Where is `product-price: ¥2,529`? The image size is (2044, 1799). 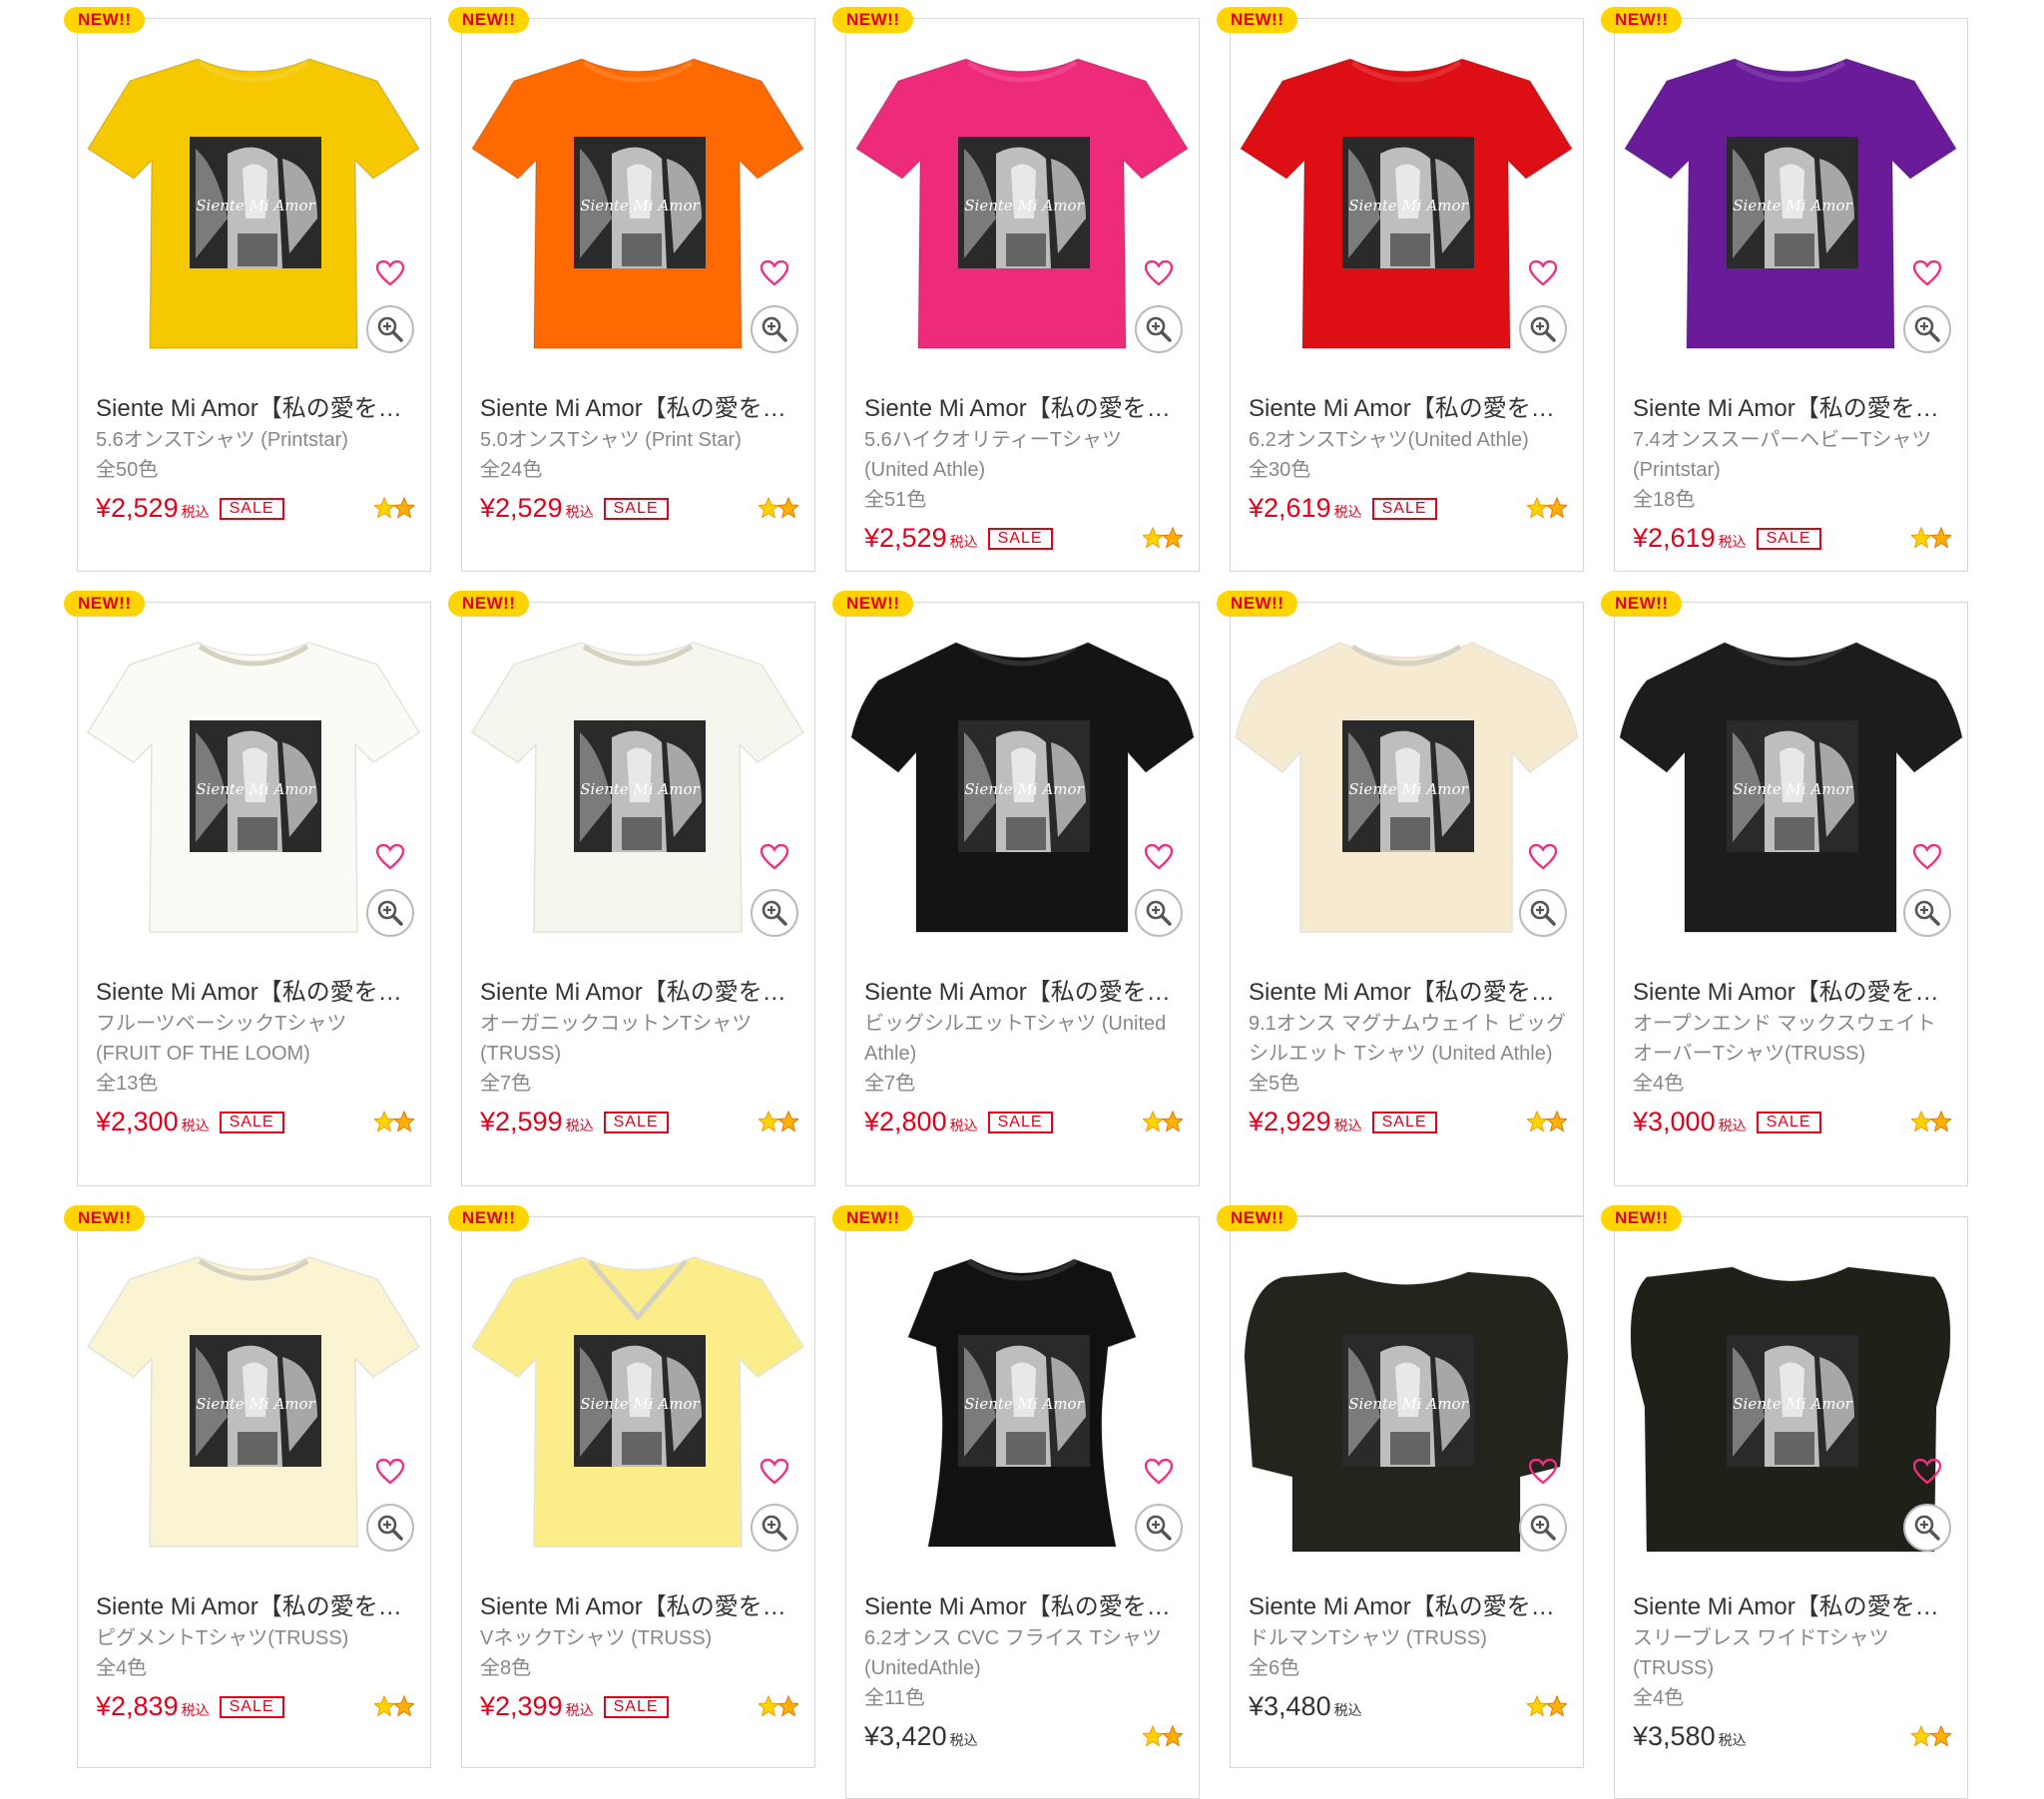
product-price: ¥2,529 is located at coordinates (905, 538).